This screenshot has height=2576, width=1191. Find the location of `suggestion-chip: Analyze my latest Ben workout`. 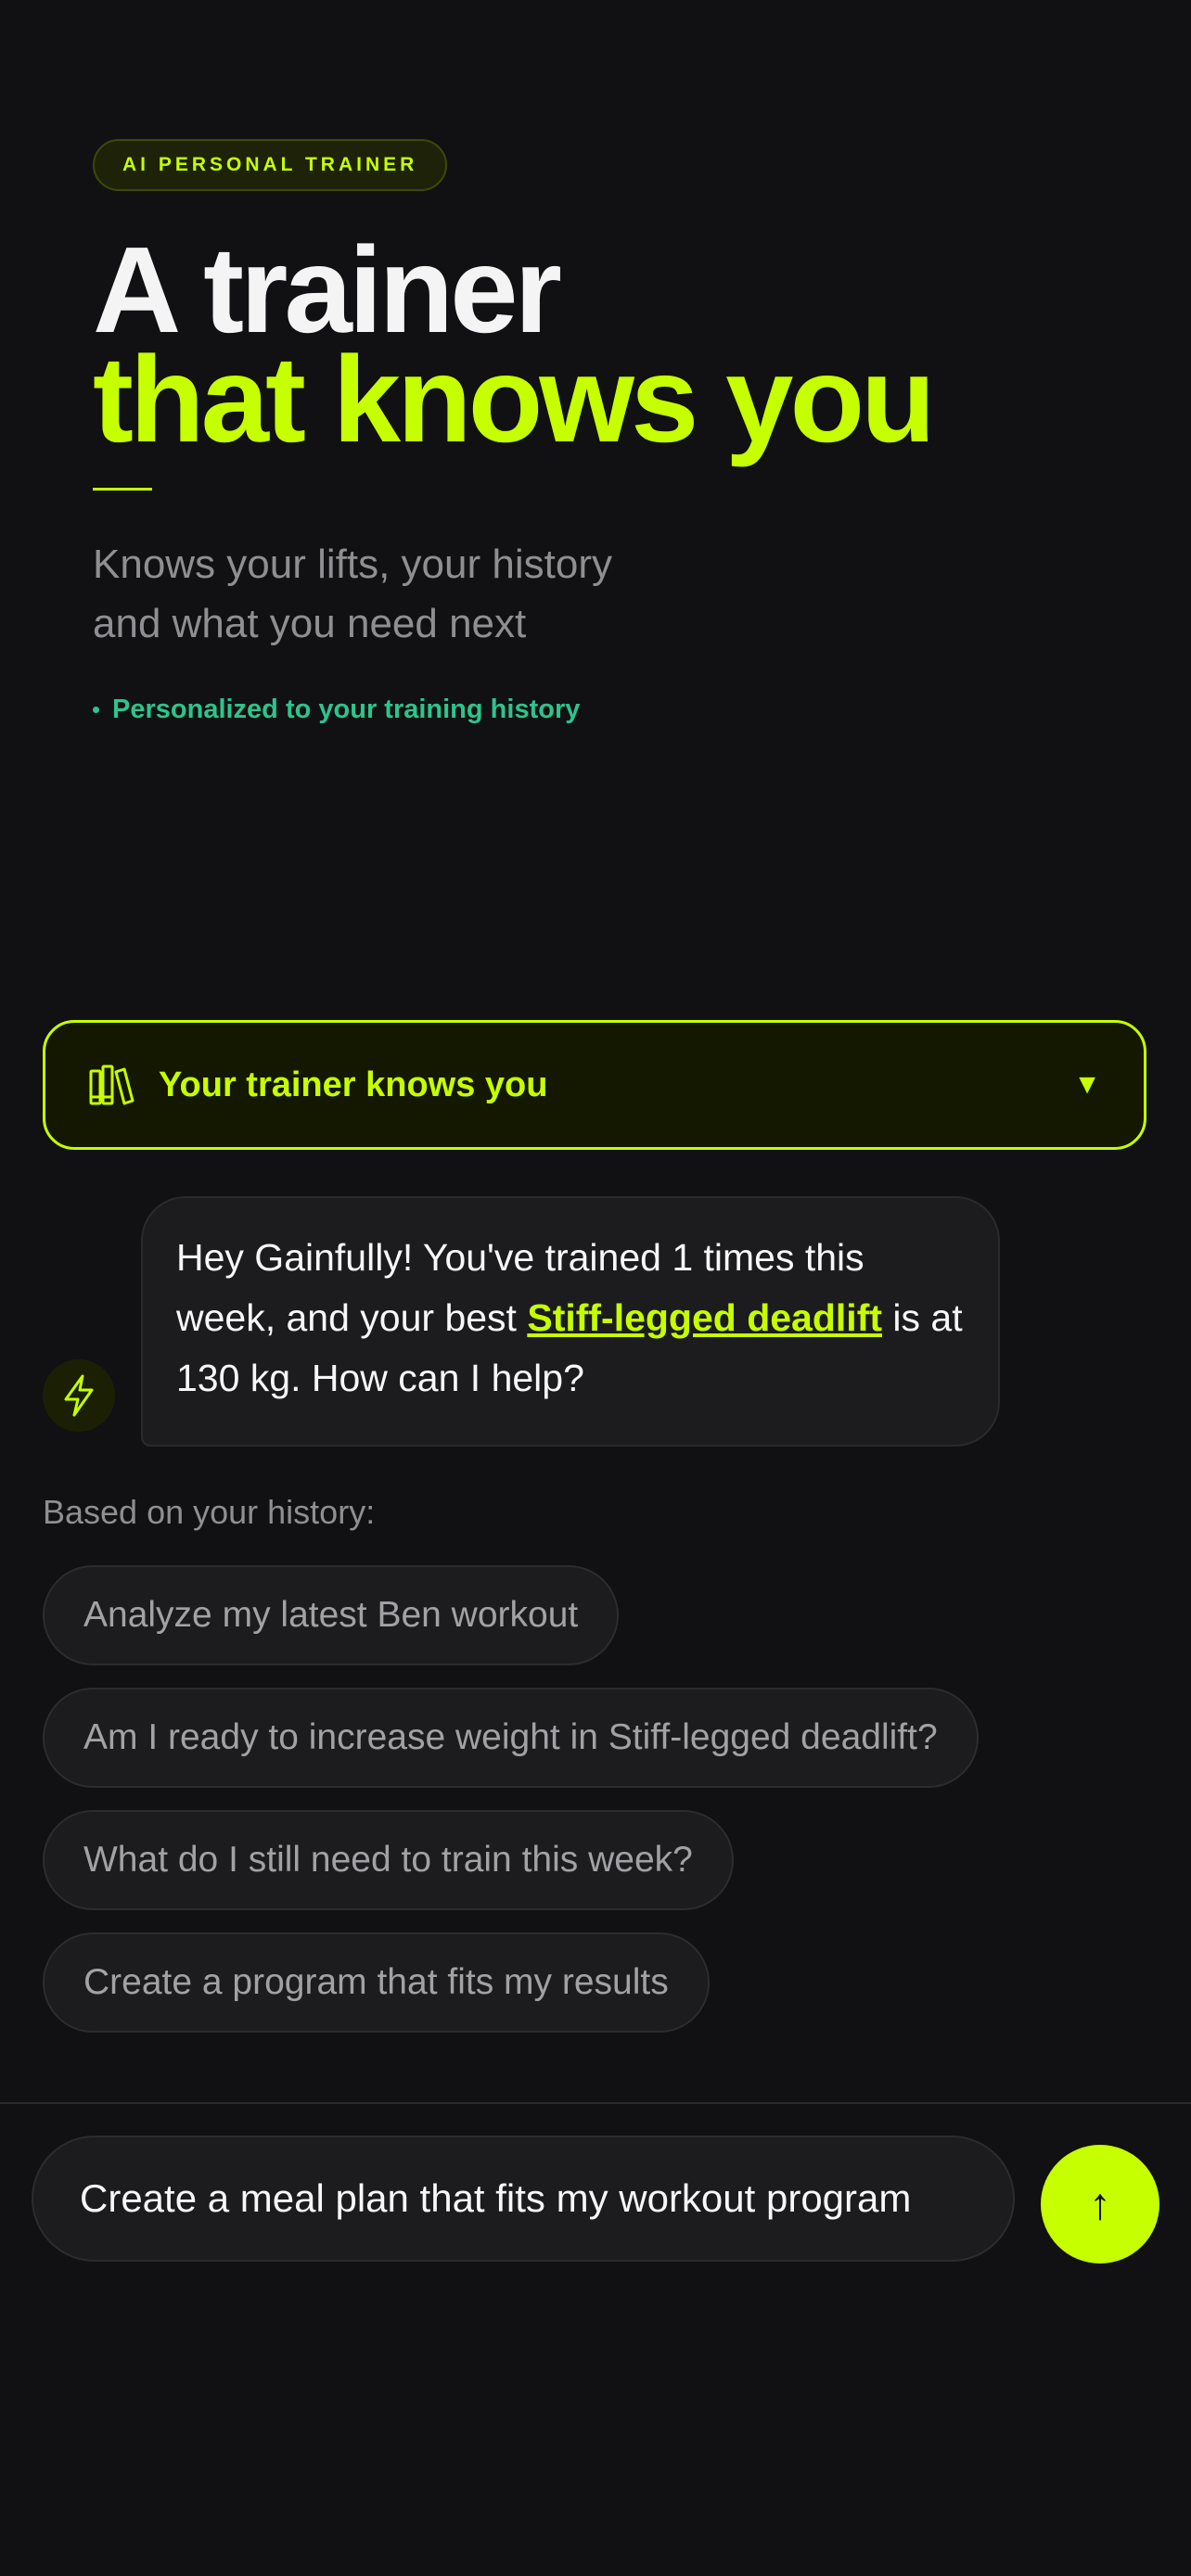

suggestion-chip: Analyze my latest Ben workout is located at coordinates (331, 1615).